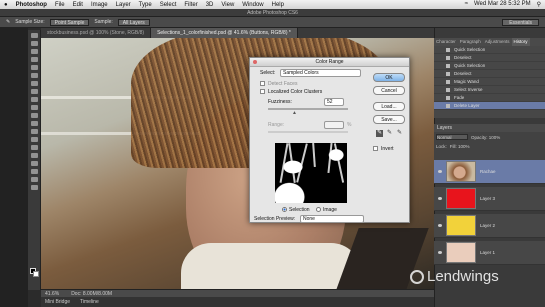  What do you see at coordinates (34, 35) in the screenshot?
I see `move-tool-icon` at bounding box center [34, 35].